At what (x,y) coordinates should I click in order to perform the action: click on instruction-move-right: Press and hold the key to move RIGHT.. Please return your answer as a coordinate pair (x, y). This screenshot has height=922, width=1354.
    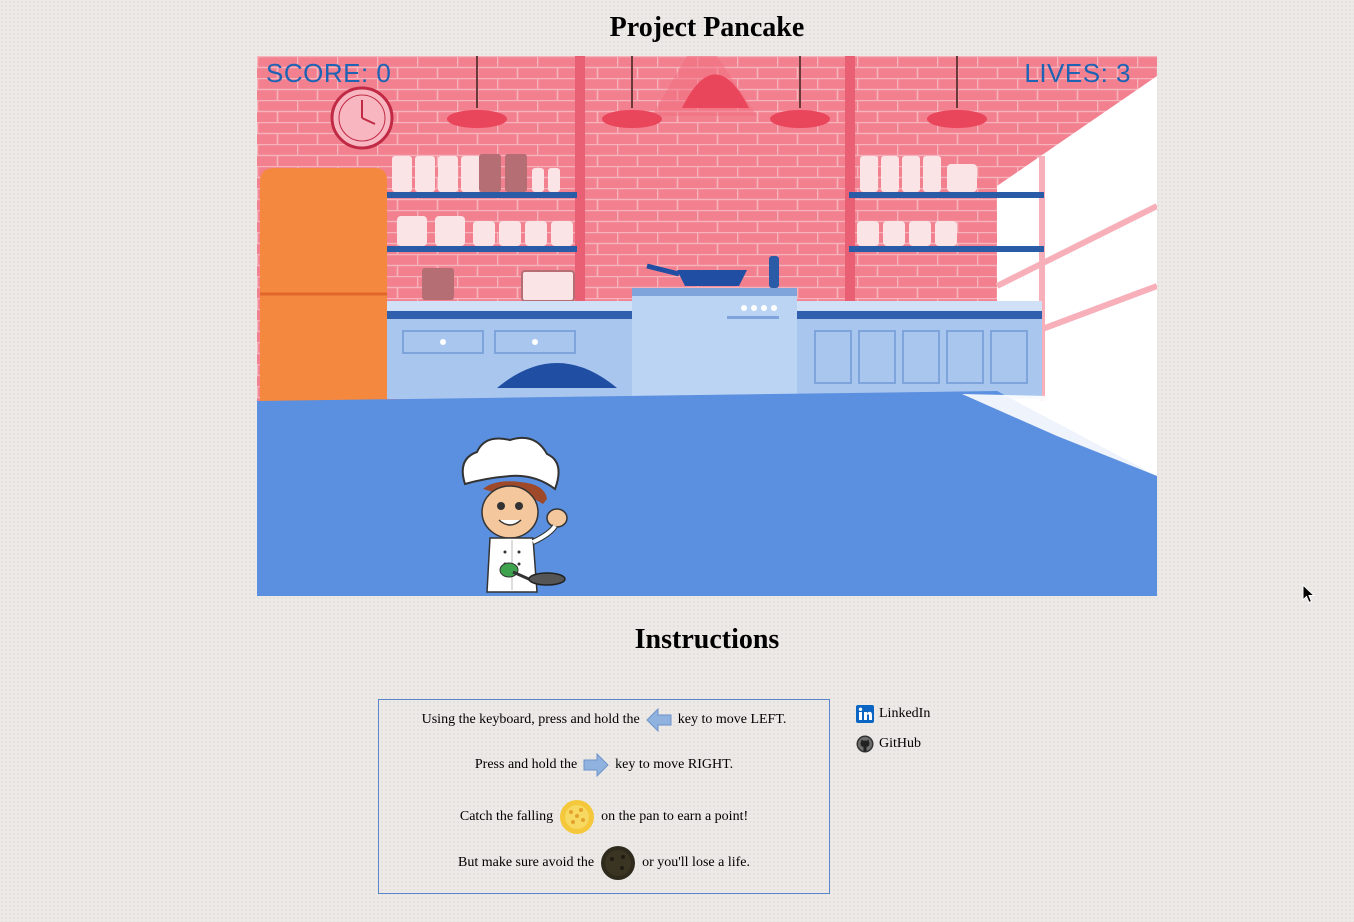
    Looking at the image, I should click on (604, 765).